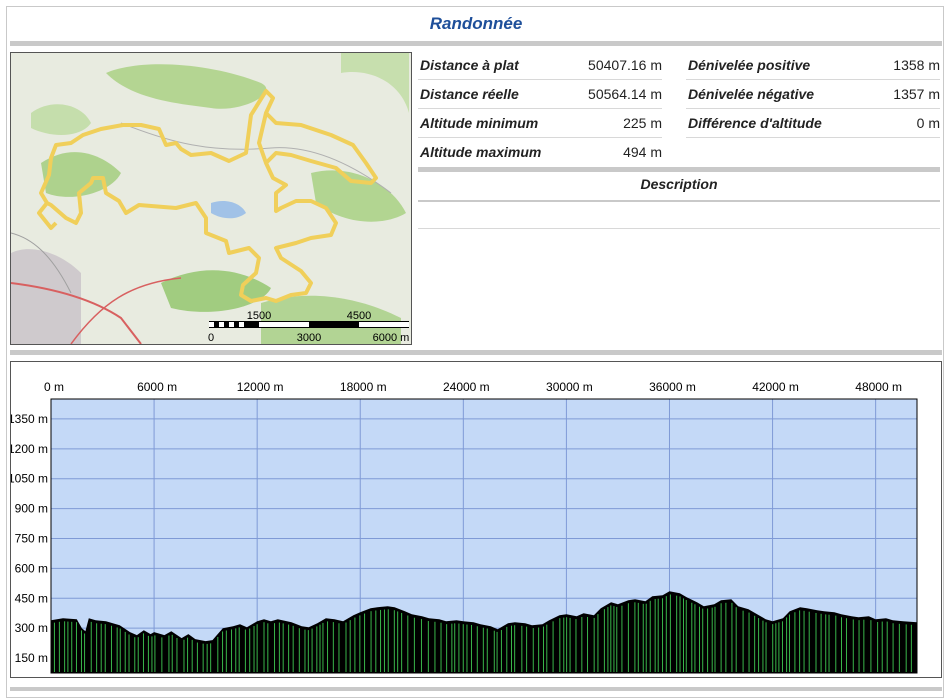  What do you see at coordinates (625, 94) in the screenshot?
I see `stat-value: 50564.14 m` at bounding box center [625, 94].